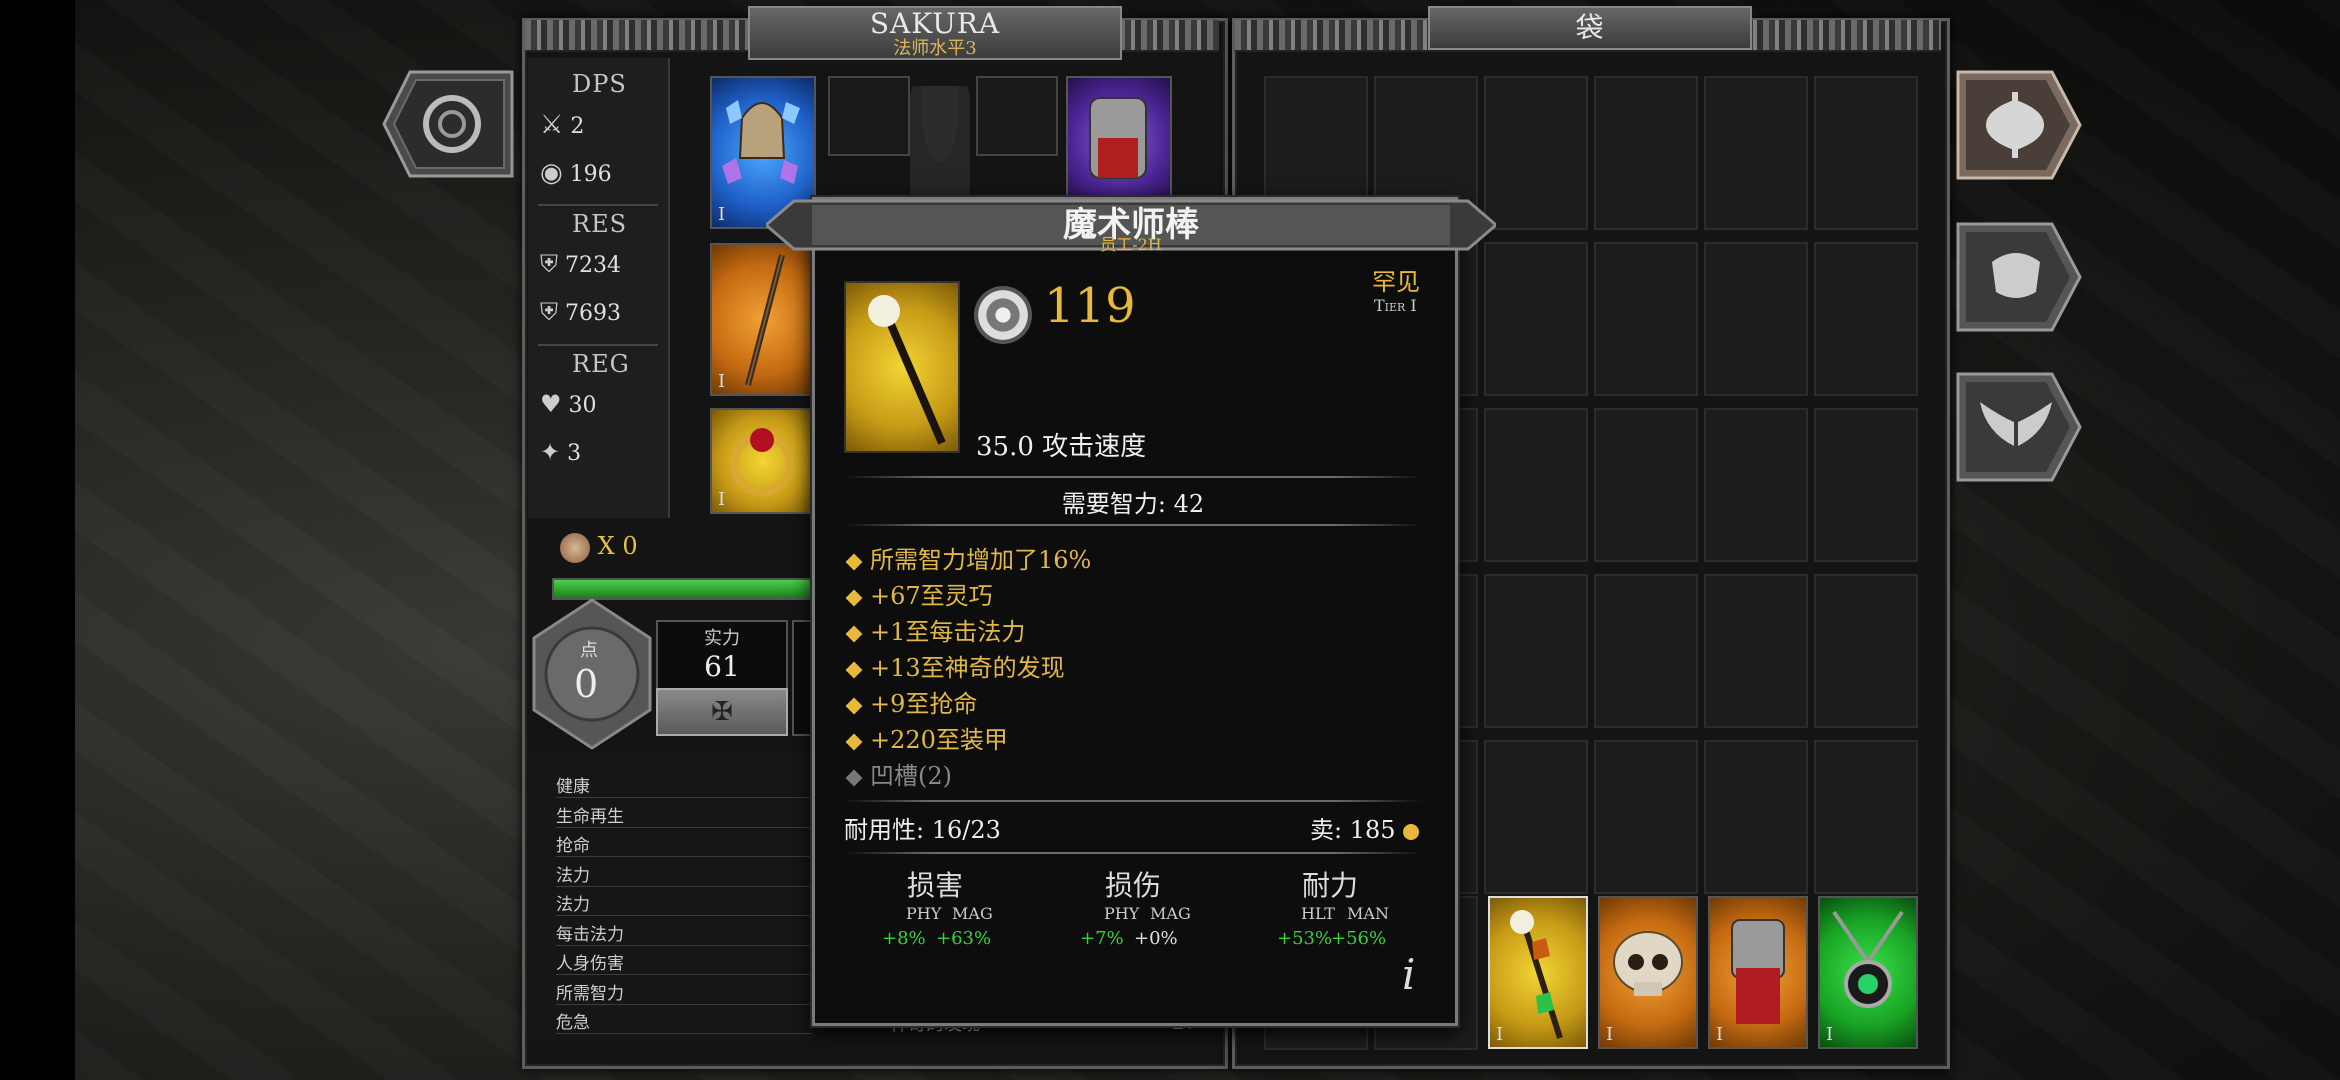 The height and width of the screenshot is (1080, 2340). I want to click on bag-title-plate: 袋, so click(1590, 28).